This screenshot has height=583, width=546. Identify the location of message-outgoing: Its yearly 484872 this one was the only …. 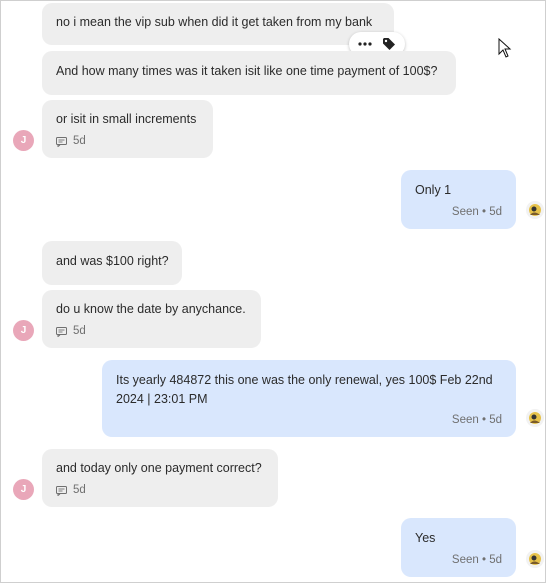
(309, 398).